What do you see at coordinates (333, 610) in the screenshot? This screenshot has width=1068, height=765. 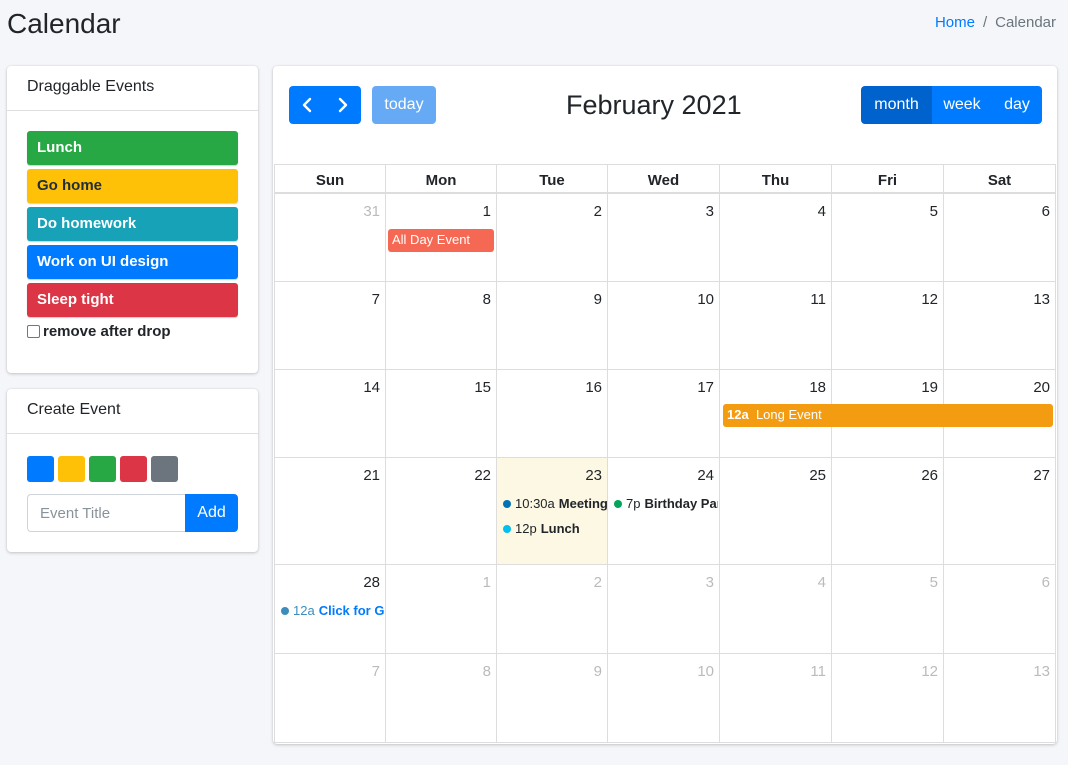 I see `event-click-for-google: 12a Click for Google` at bounding box center [333, 610].